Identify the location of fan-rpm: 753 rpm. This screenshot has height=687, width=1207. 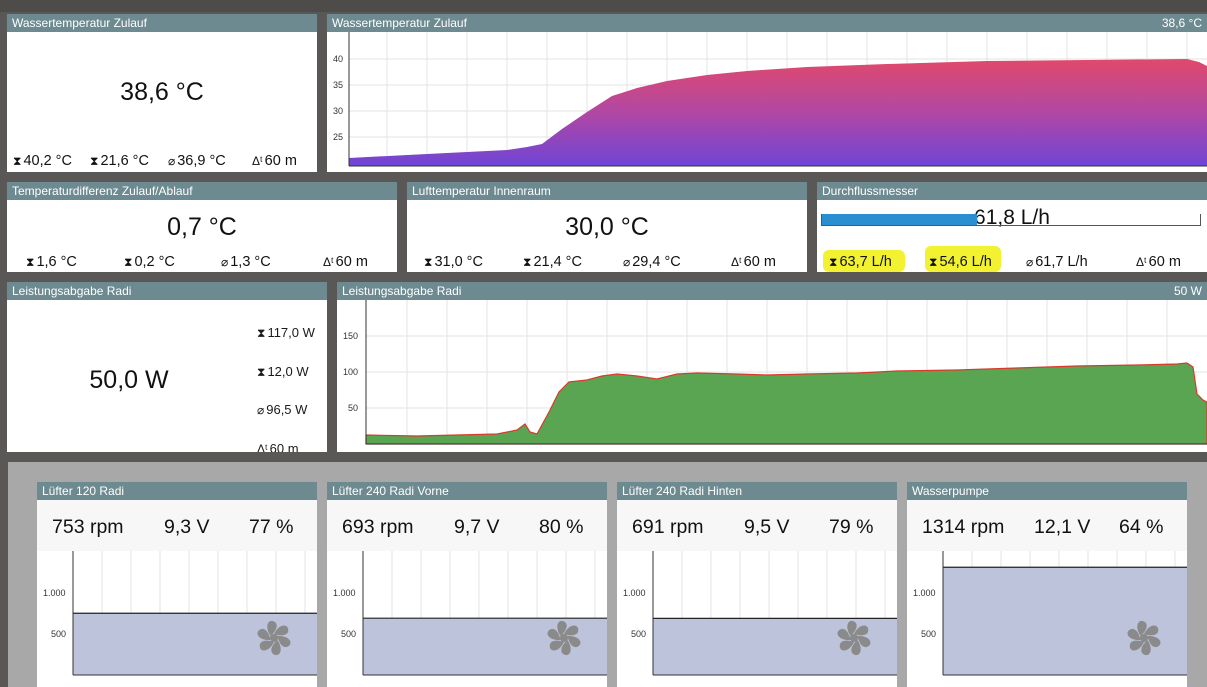
(88, 527).